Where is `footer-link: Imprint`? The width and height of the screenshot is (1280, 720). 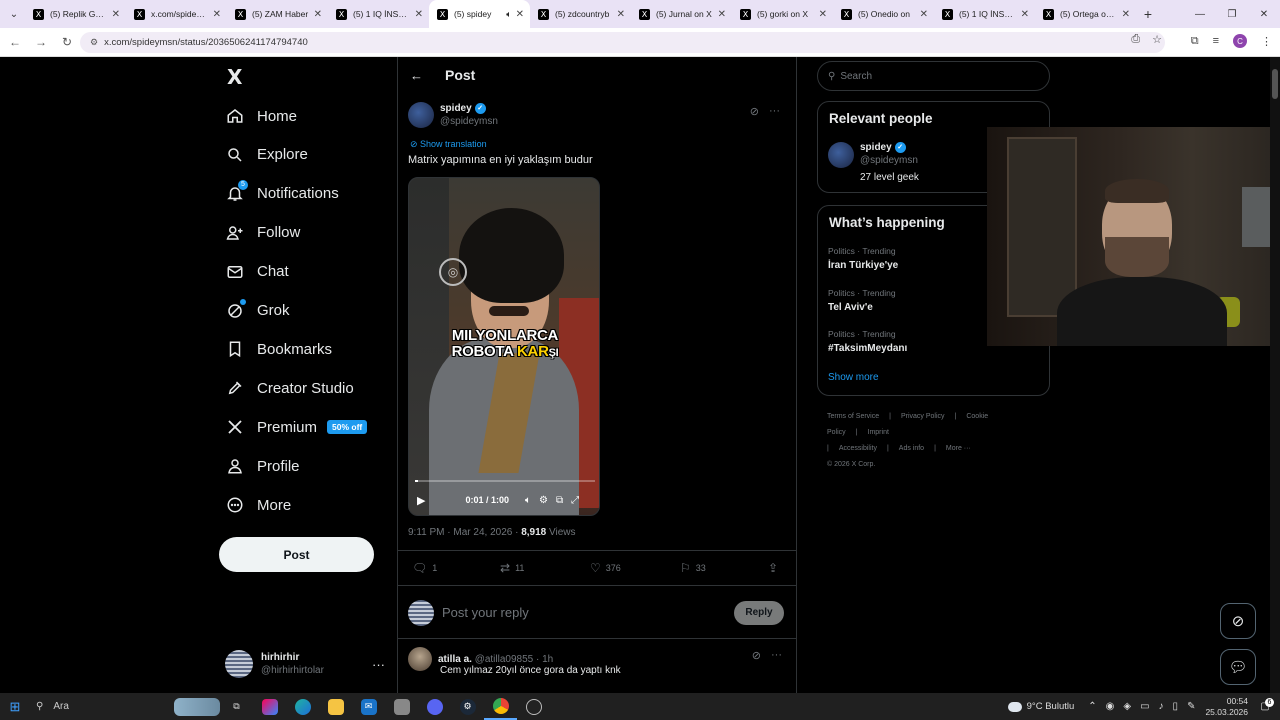
footer-link: Imprint is located at coordinates (878, 432).